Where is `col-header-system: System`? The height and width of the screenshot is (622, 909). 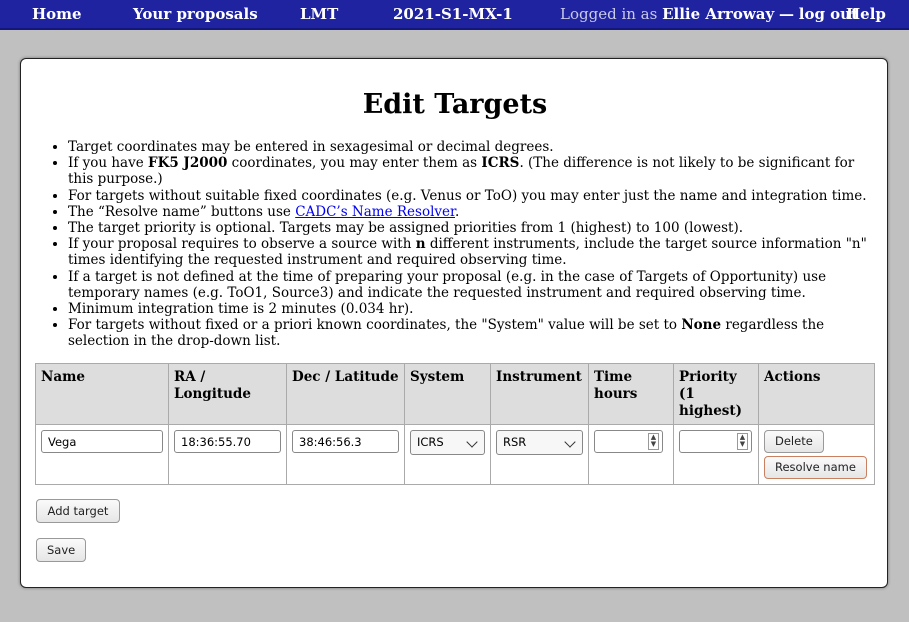 col-header-system: System is located at coordinates (447, 394).